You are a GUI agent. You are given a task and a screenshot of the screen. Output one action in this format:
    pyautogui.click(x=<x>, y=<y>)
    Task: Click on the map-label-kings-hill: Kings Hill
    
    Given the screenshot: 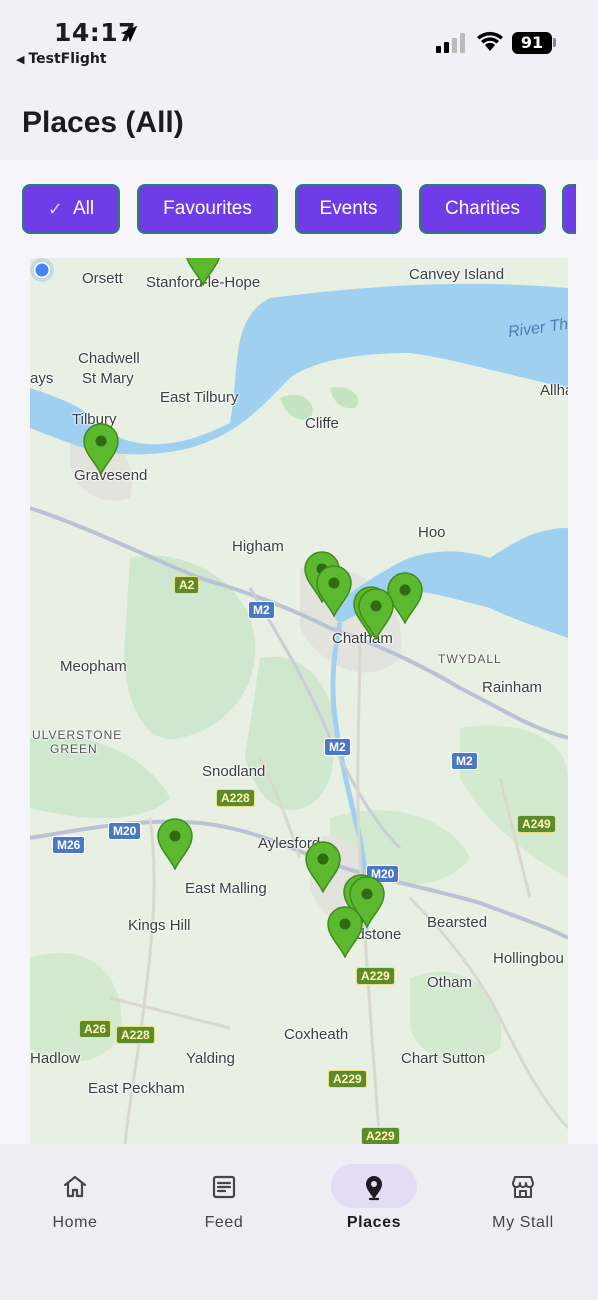 What is the action you would take?
    pyautogui.click(x=159, y=925)
    